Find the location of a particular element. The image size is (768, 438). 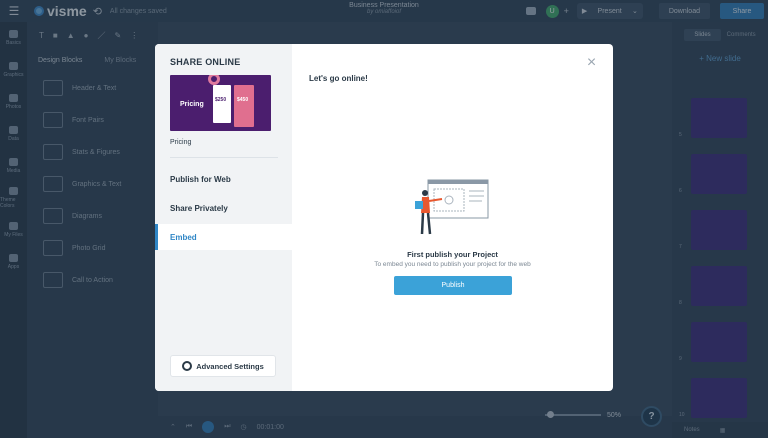

decorative-ring is located at coordinates (214, 80).